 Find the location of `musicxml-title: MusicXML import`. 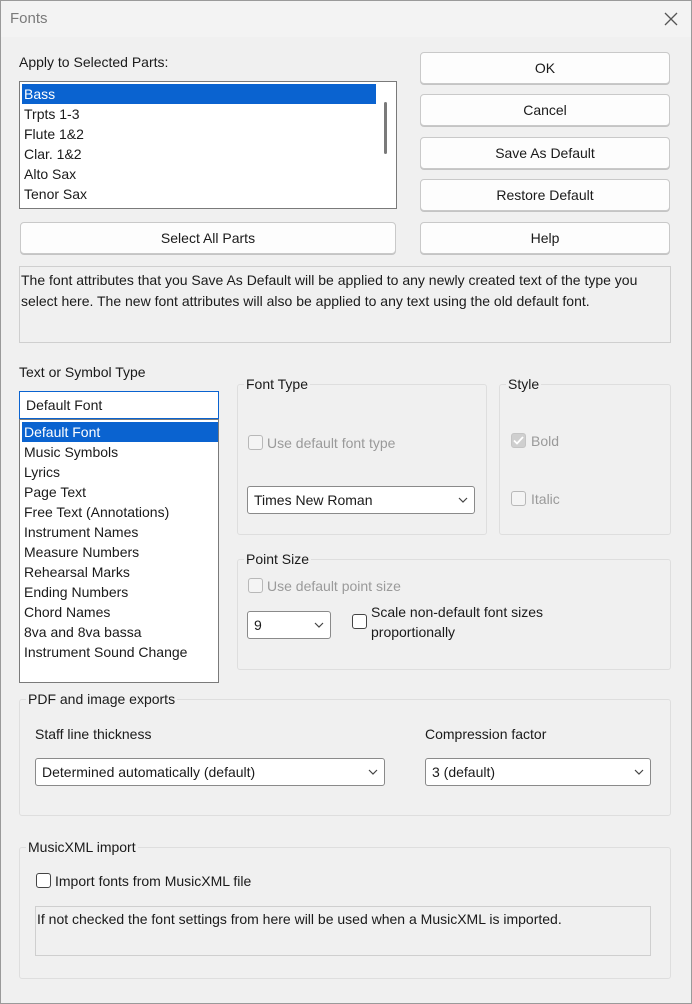

musicxml-title: MusicXML import is located at coordinates (82, 847).